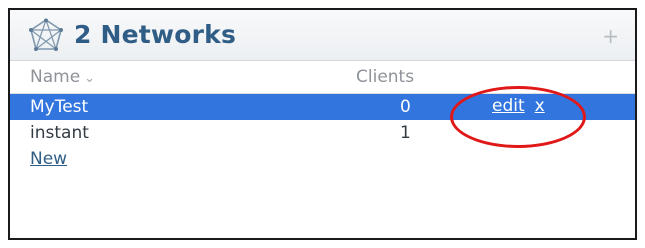 Image resolution: width=645 pixels, height=248 pixels. I want to click on client-count: 1, so click(405, 133).